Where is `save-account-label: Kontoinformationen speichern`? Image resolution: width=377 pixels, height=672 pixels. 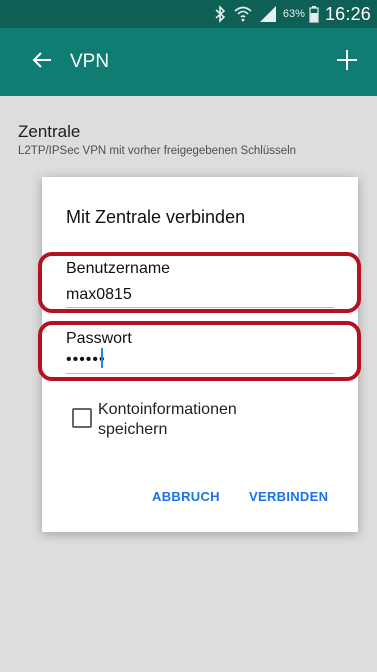 save-account-label: Kontoinformationen speichern is located at coordinates (198, 420).